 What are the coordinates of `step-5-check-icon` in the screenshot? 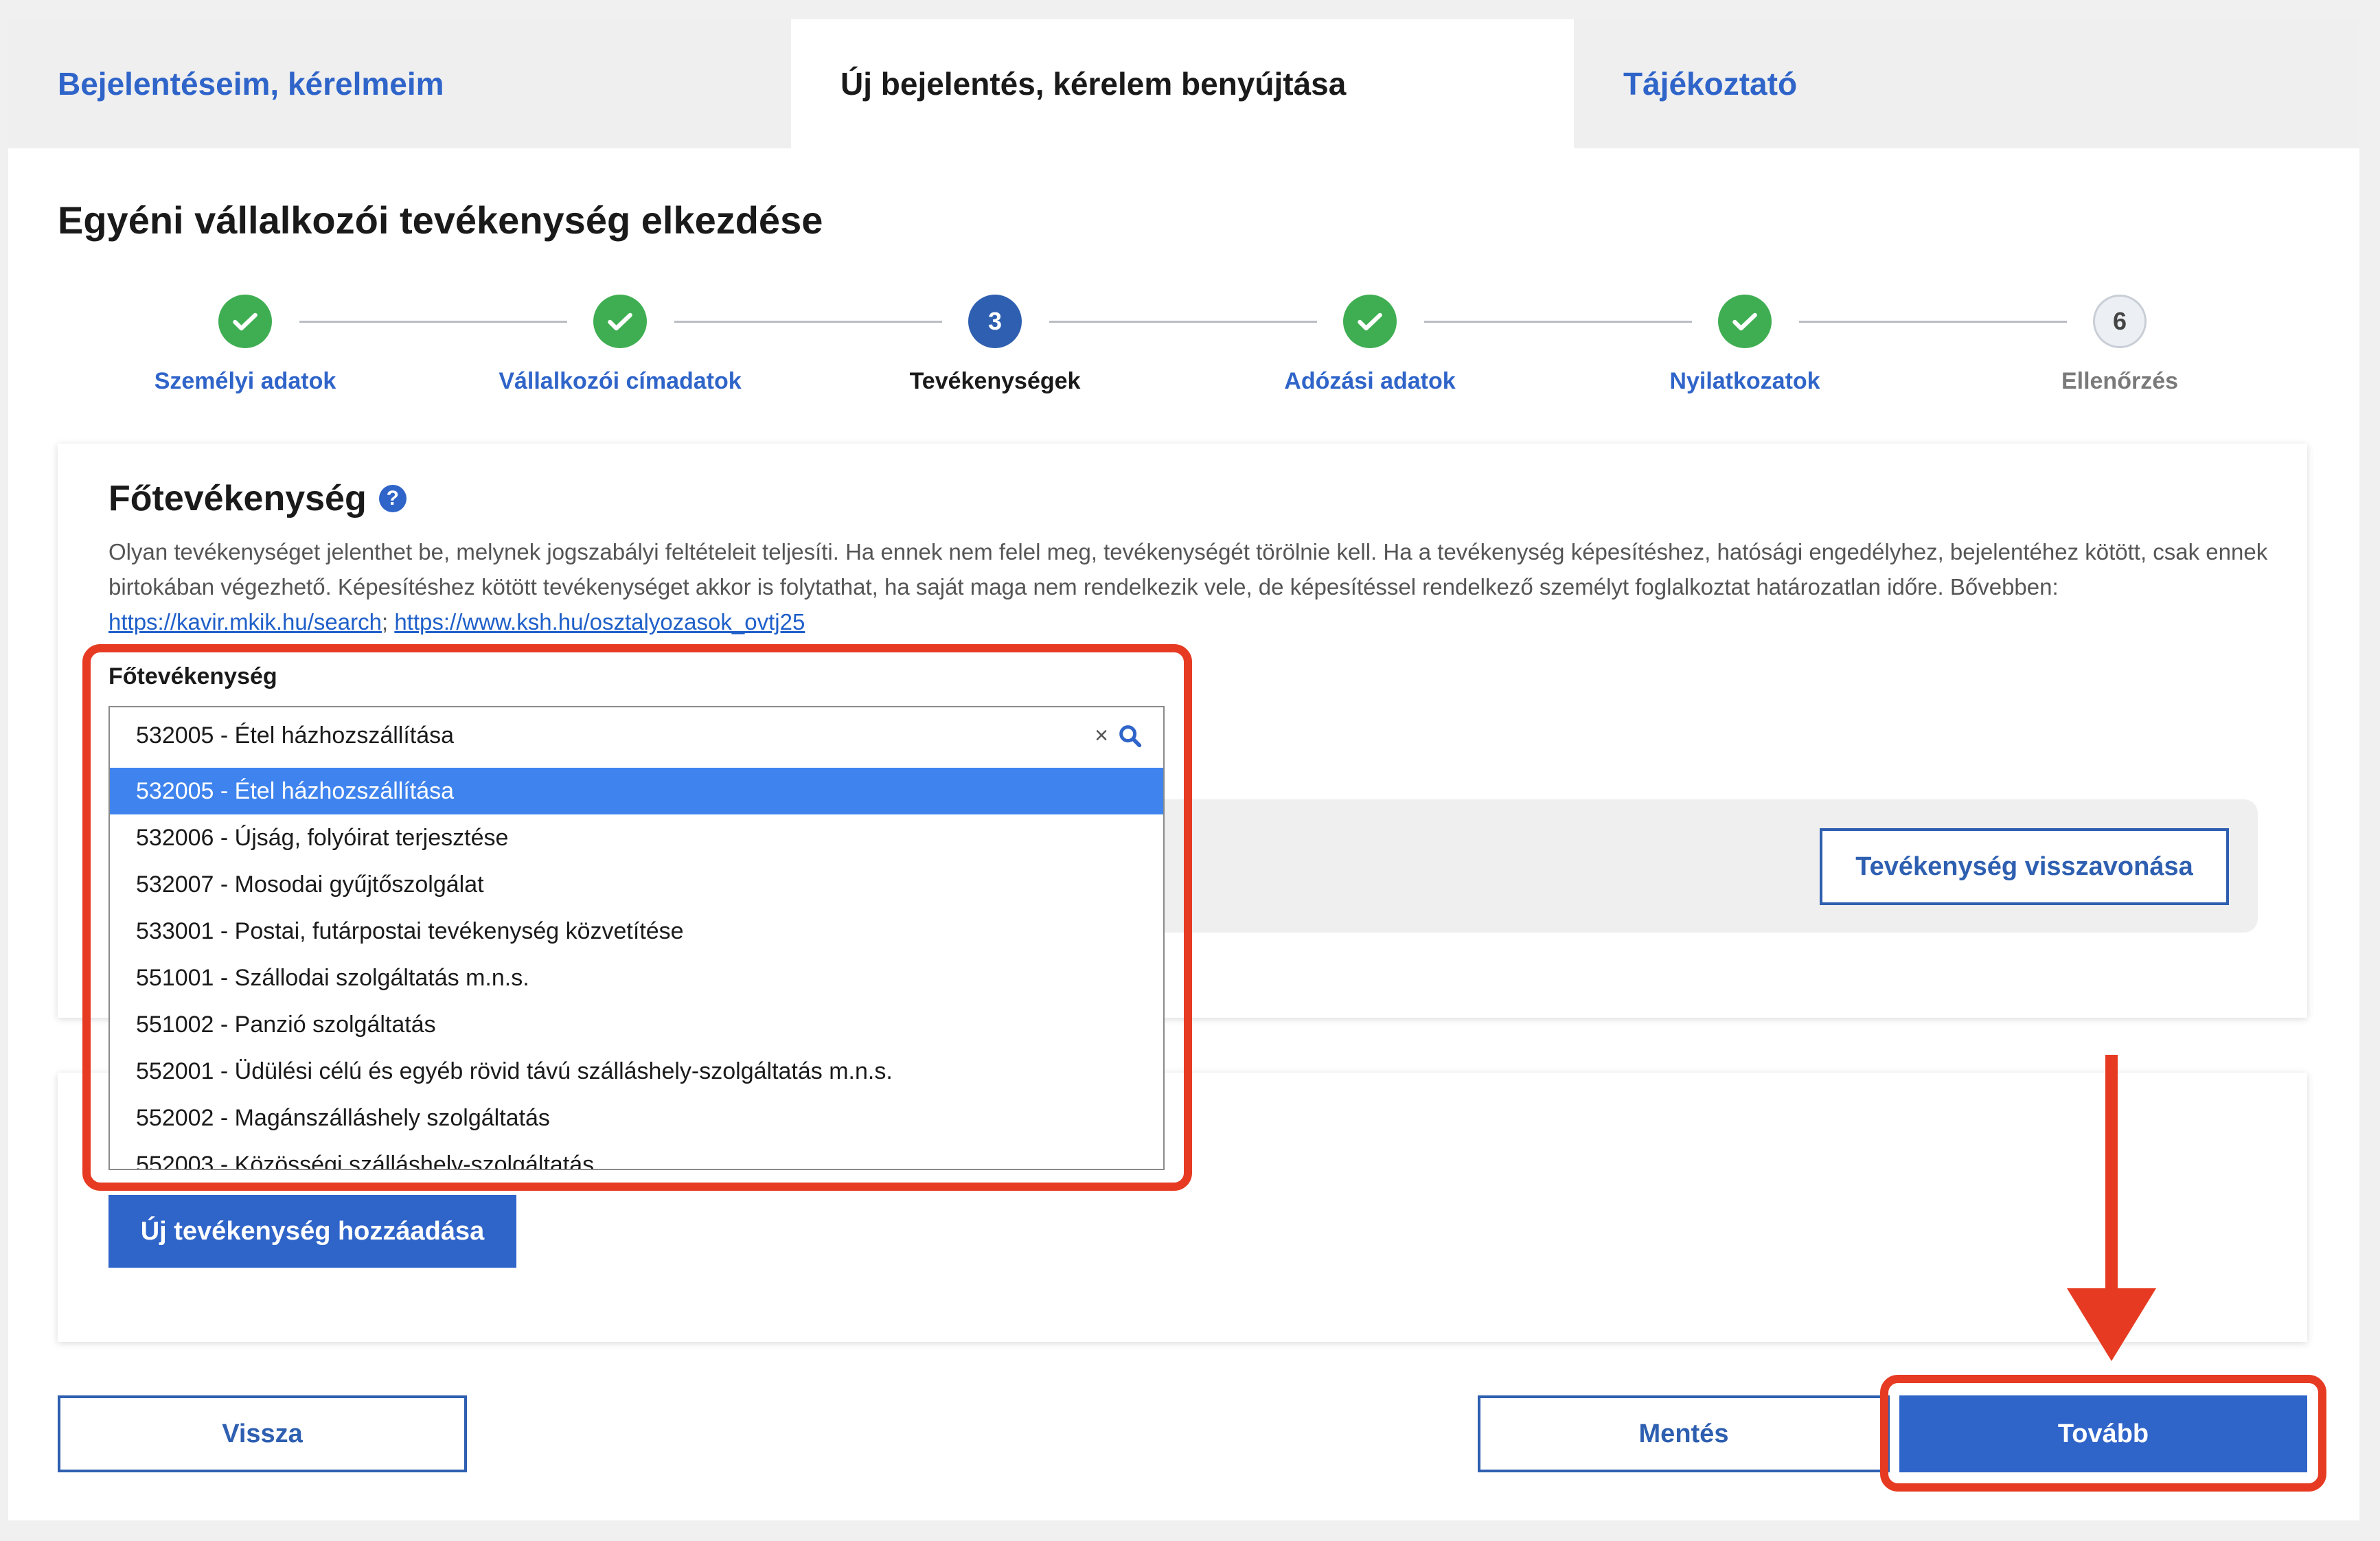 It's located at (1745, 321).